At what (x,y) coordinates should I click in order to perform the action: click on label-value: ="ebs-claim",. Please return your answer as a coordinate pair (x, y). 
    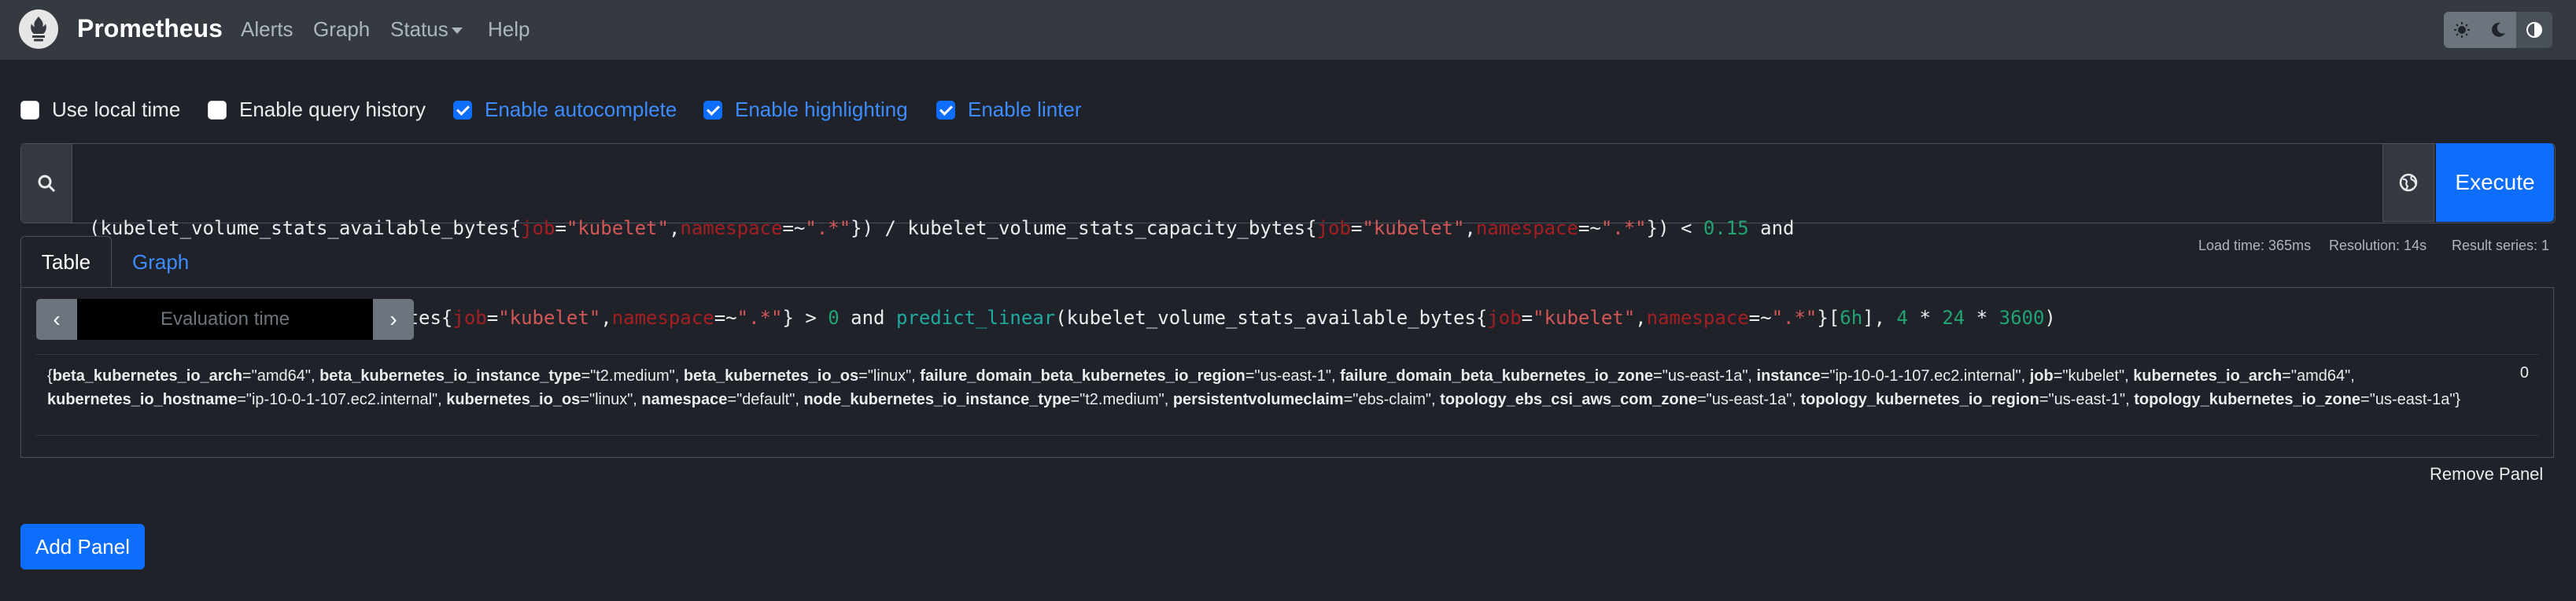
    Looking at the image, I should click on (1392, 399).